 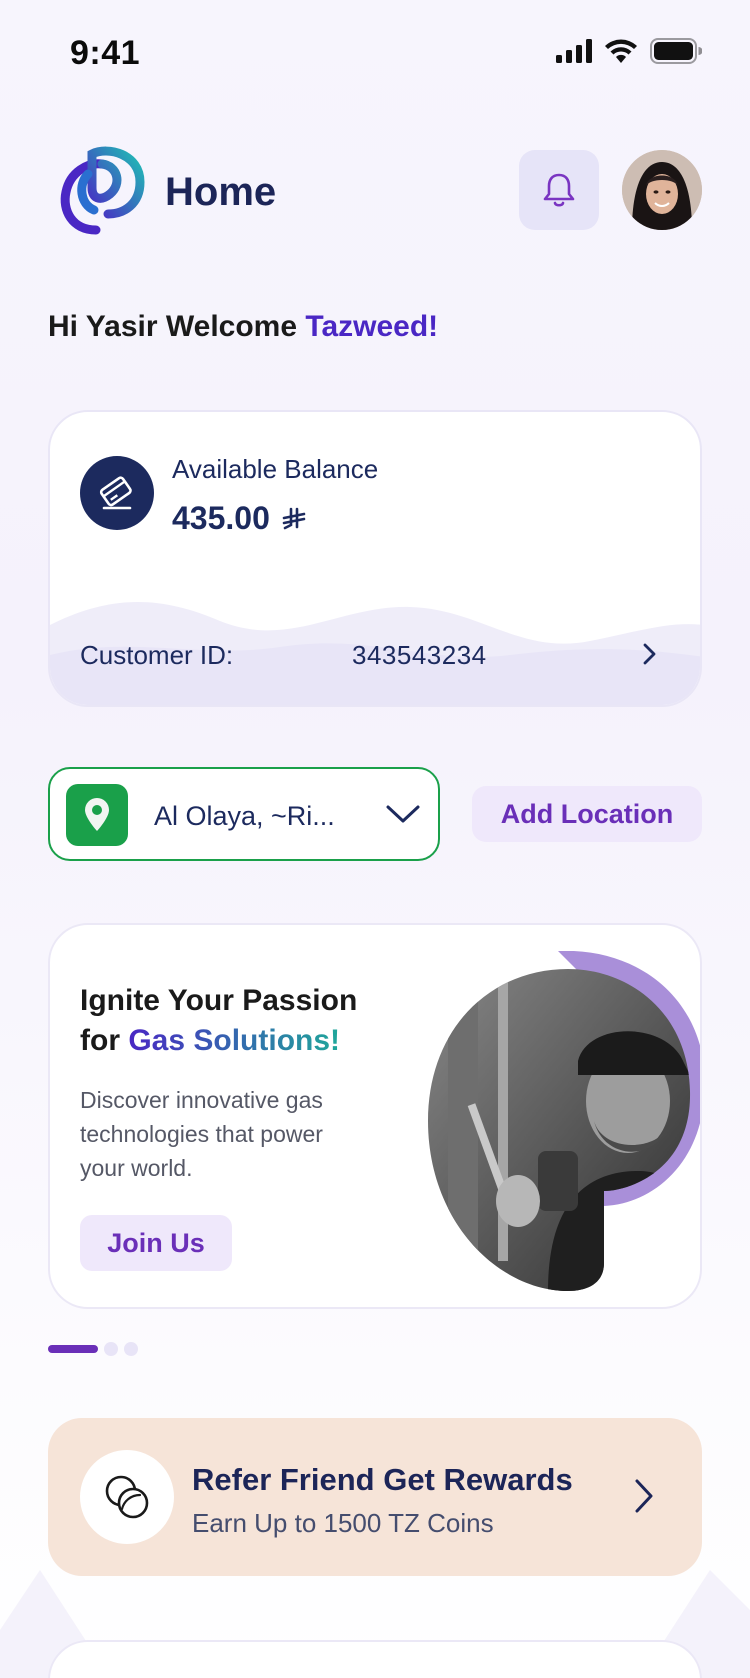 I want to click on chevron-down-icon, so click(x=403, y=814).